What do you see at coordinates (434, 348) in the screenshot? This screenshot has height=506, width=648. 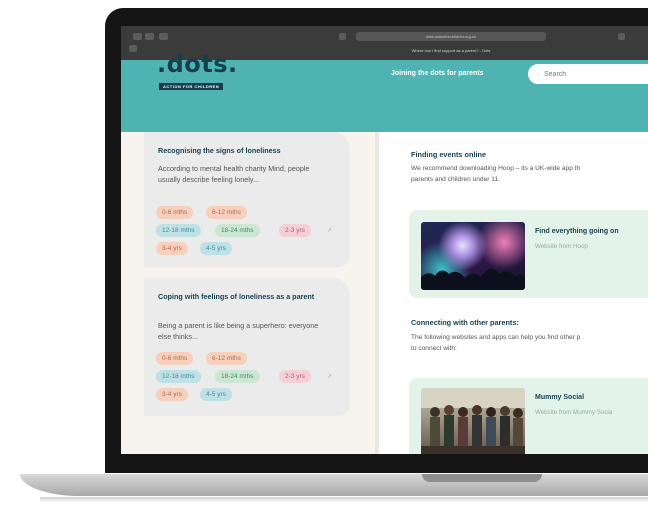 I see `section-text: to connect with:` at bounding box center [434, 348].